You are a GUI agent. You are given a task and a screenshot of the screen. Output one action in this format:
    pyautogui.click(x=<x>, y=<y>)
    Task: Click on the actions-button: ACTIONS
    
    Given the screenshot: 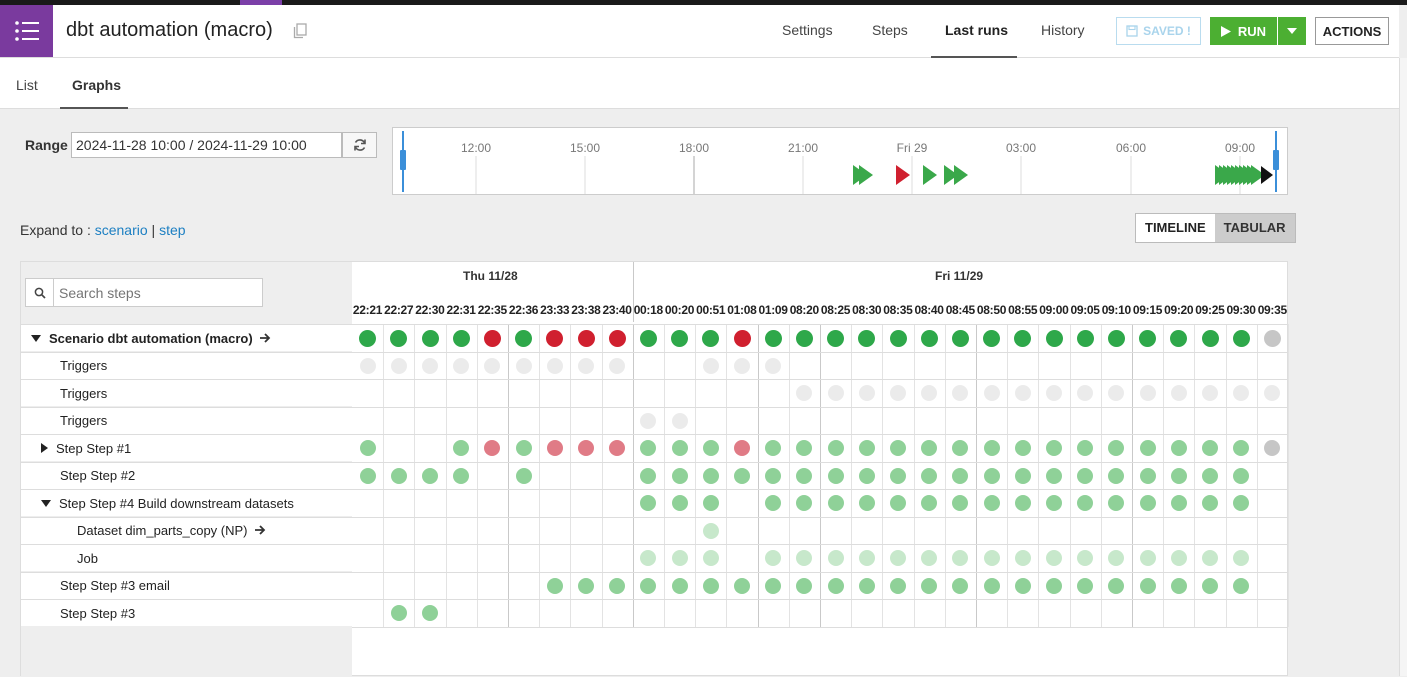 What is the action you would take?
    pyautogui.click(x=1352, y=31)
    